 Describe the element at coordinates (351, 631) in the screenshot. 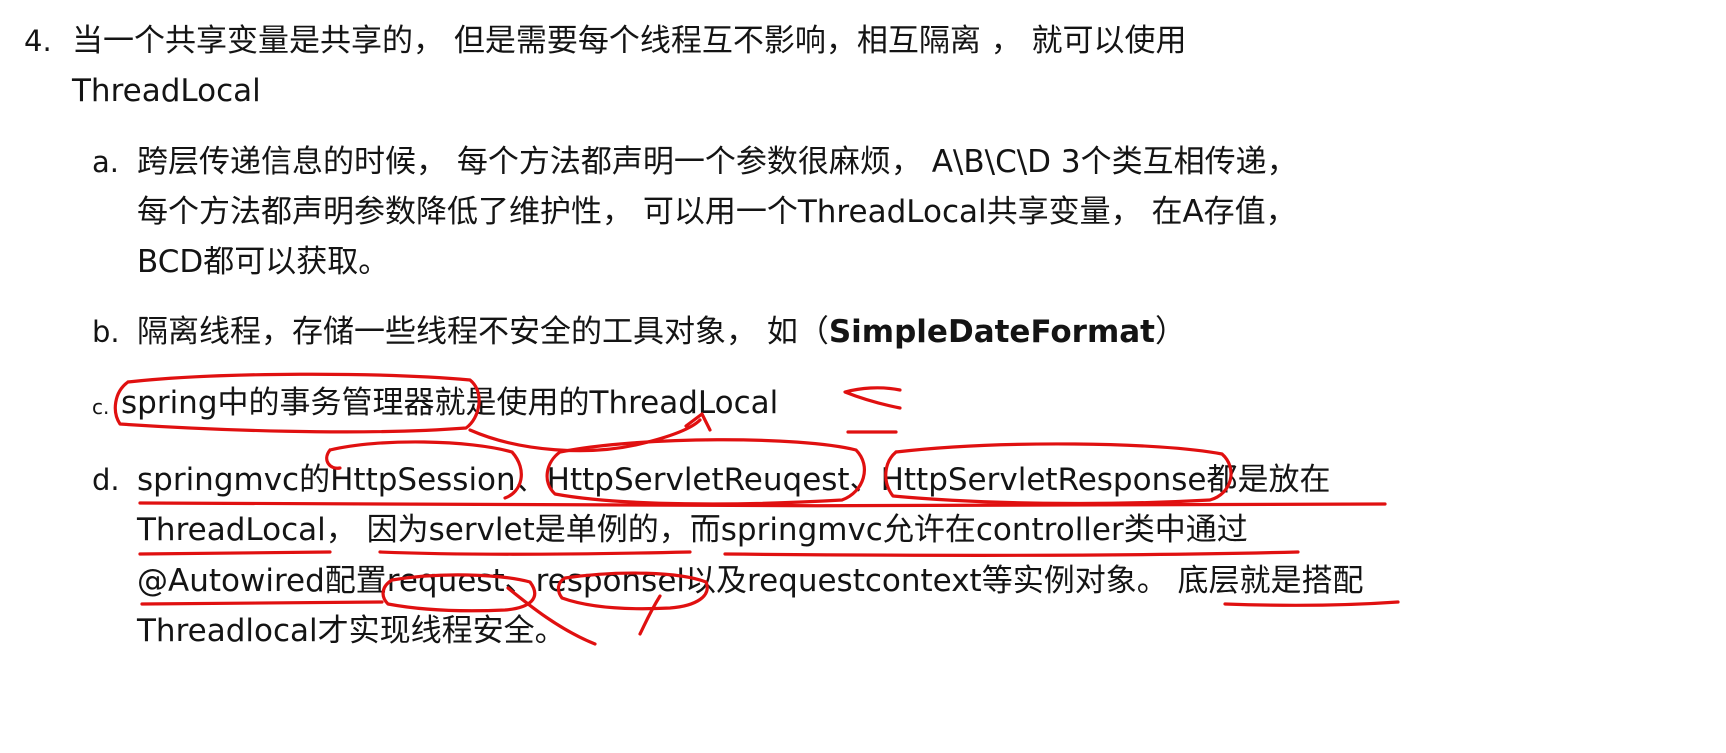

I see `item-d-line-4: Threadlocal才实现线程安全。` at that location.